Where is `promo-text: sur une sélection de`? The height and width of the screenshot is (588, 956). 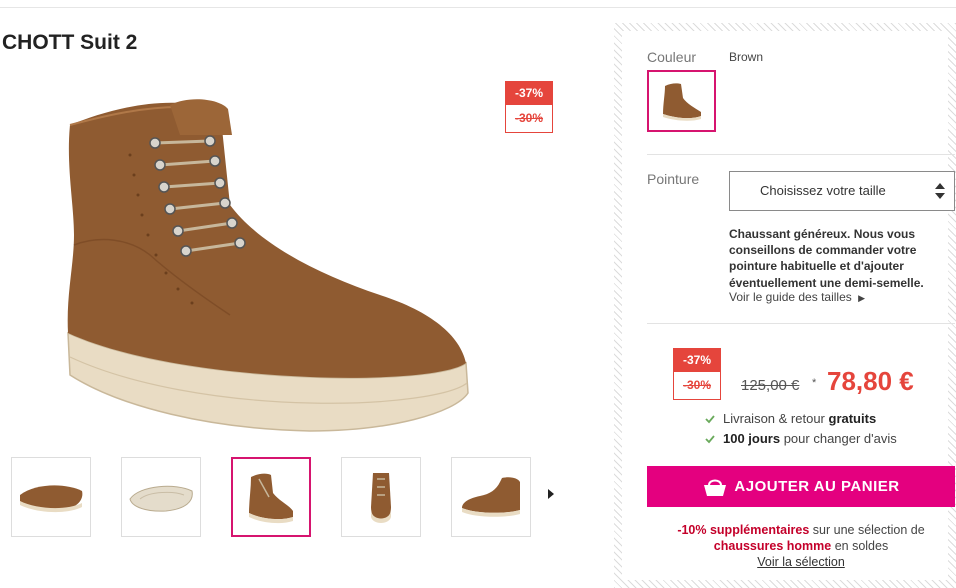
promo-text: sur une sélection de is located at coordinates (867, 530).